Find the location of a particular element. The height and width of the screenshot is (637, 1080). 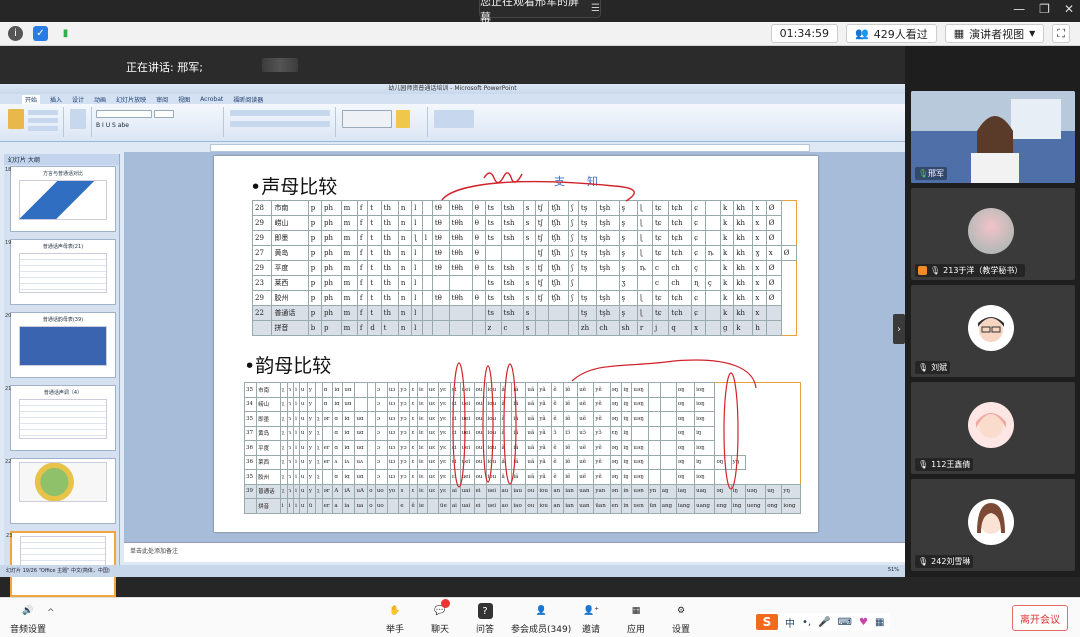

settings-button: ⚙ 设置 is located at coordinates (681, 619).